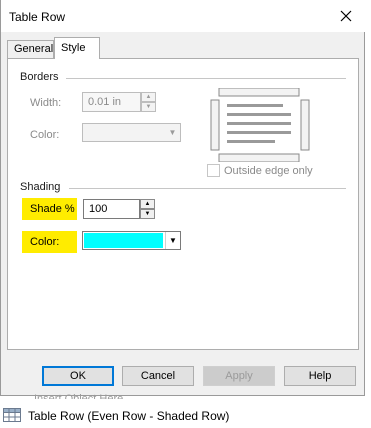 Image resolution: width=371 pixels, height=428 pixels. What do you see at coordinates (123, 240) in the screenshot?
I see `shade-color-swatch` at bounding box center [123, 240].